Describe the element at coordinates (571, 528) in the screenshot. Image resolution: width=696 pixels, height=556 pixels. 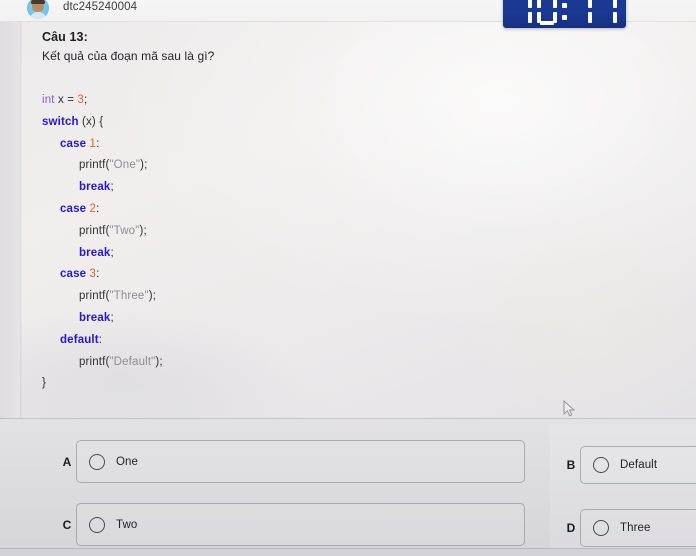
I see `option-d-letter: D` at that location.